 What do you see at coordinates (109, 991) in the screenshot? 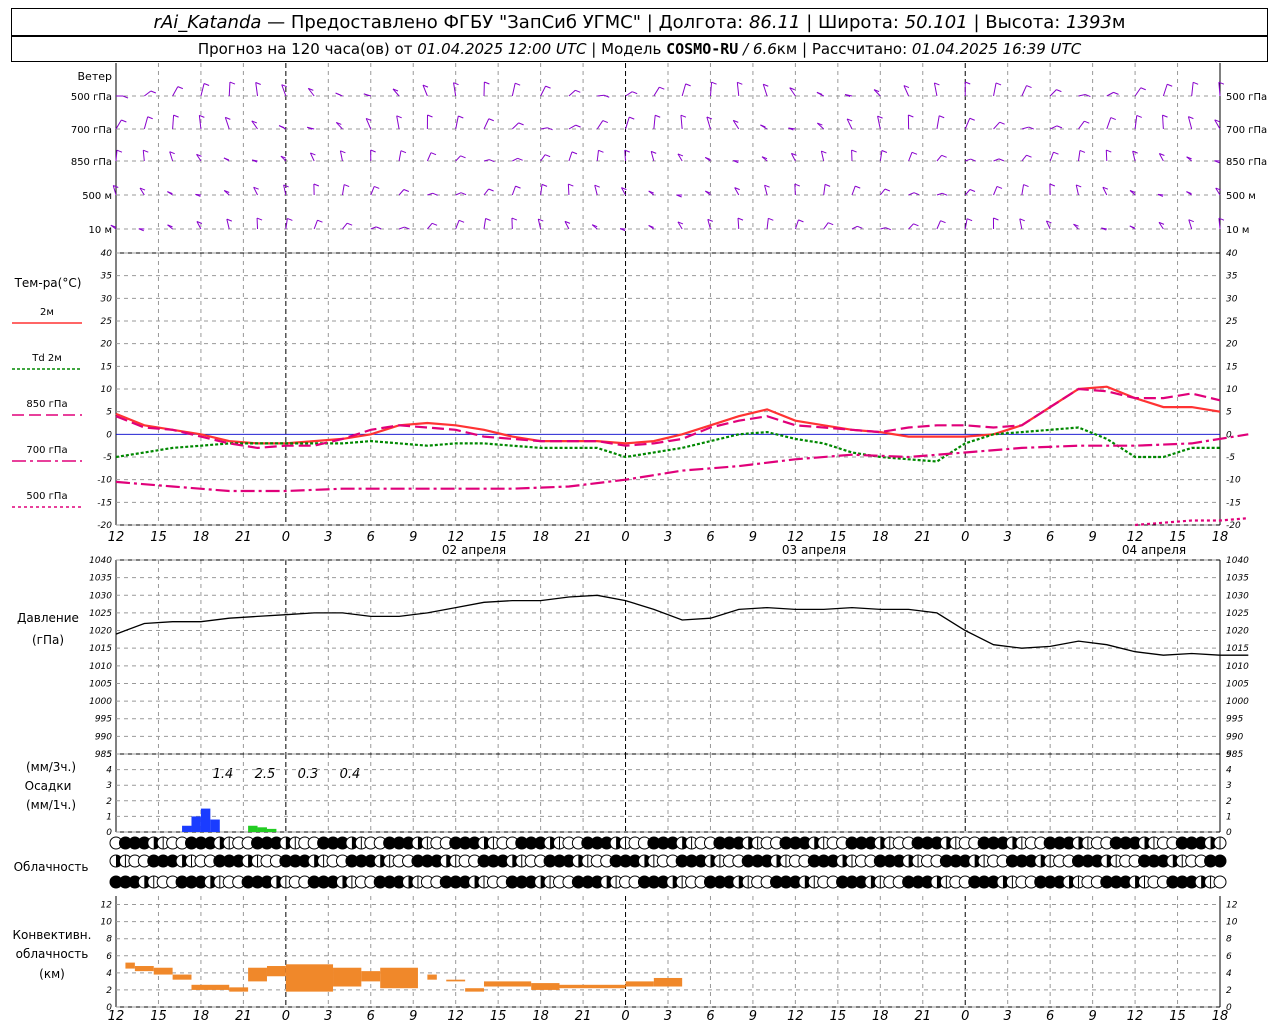
I see `convective-tick-label: 2` at bounding box center [109, 991].